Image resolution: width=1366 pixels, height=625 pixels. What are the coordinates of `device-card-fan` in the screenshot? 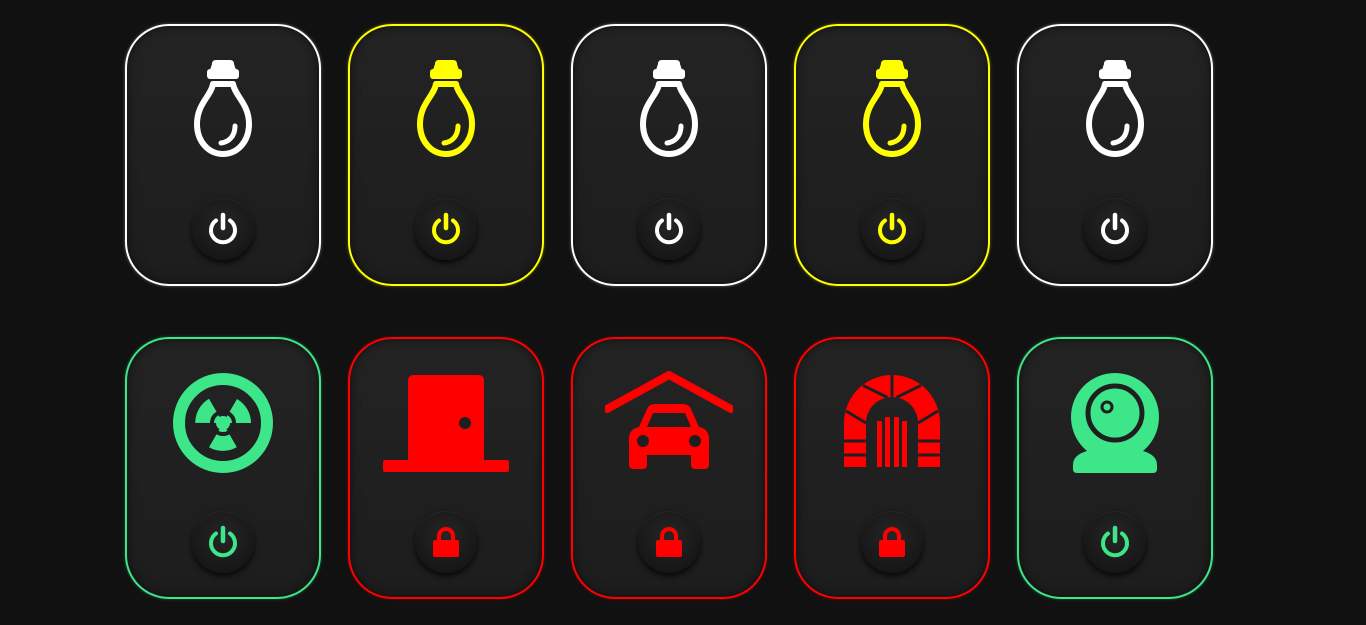 It's located at (223, 468).